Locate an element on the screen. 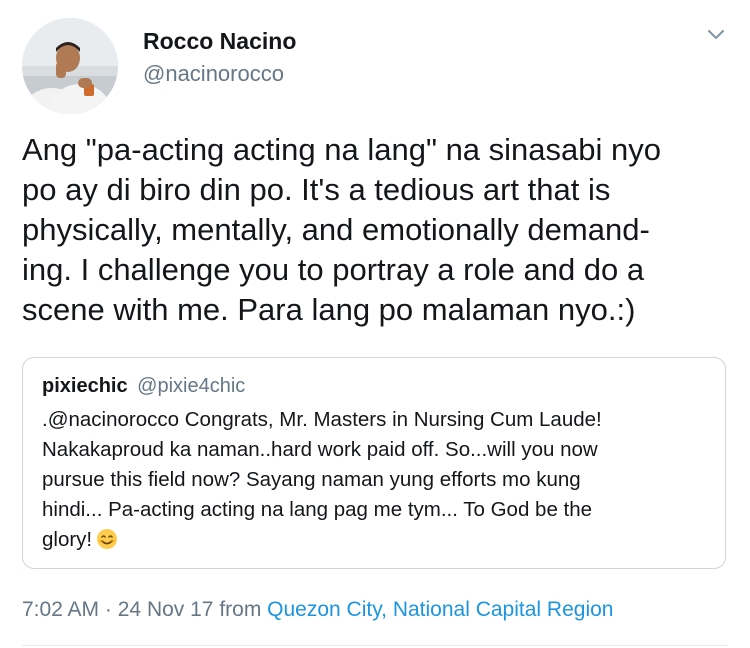 This screenshot has height=648, width=750. quoted-text-line: glory! is located at coordinates (377, 542).